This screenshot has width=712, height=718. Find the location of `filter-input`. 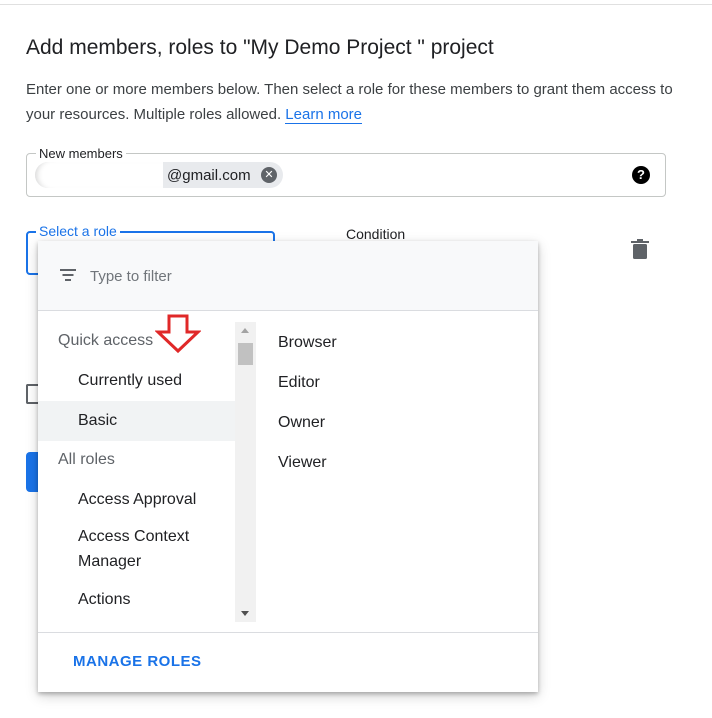

filter-input is located at coordinates (290, 276).